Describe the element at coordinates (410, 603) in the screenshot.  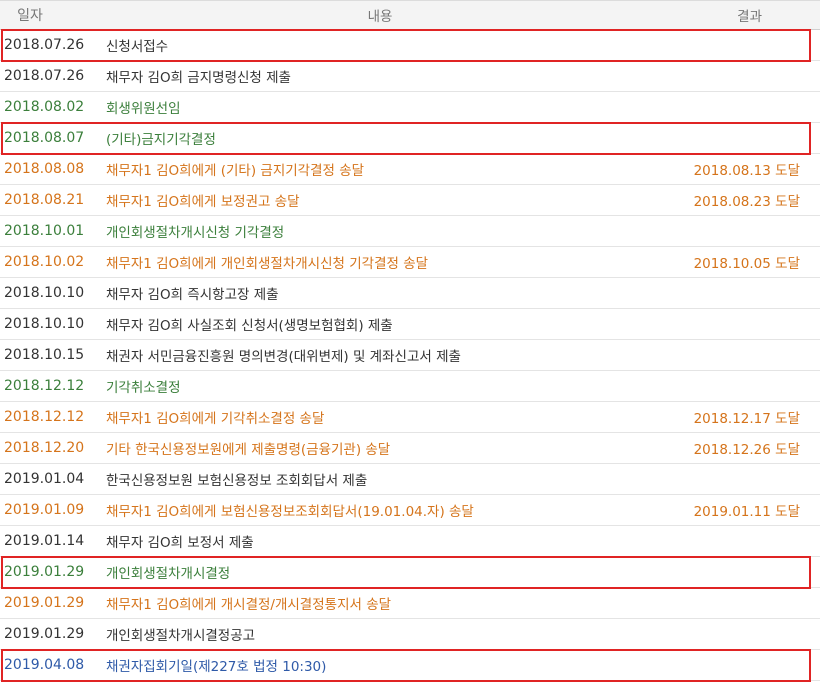
I see `table-row: 2019.01.29 채무자1 김O희에게 개시결정/개시결정통지서 송달` at that location.